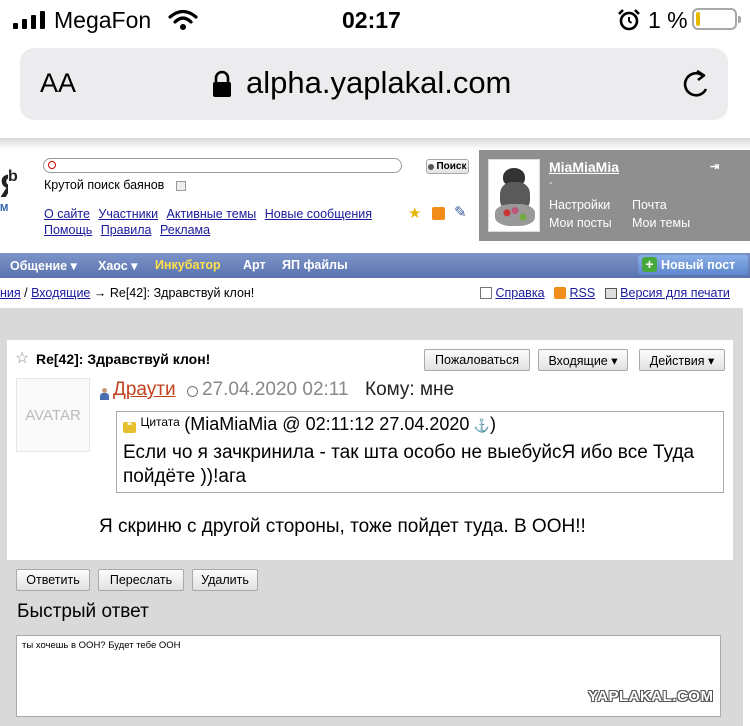  Describe the element at coordinates (144, 390) in the screenshot. I see `author-link: Драути` at that location.